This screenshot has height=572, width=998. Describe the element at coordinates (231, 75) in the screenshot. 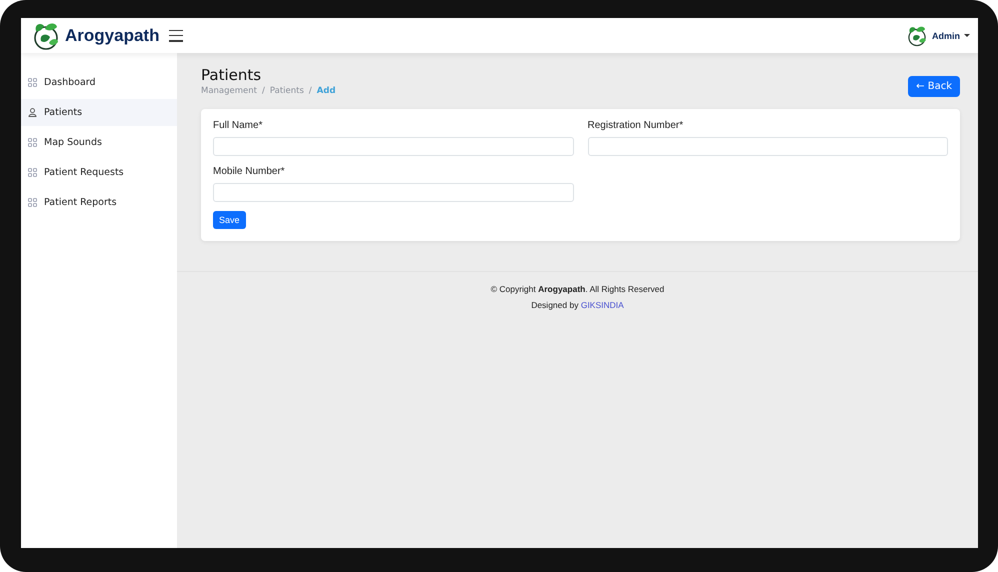

I see `page-title: Patients` at that location.